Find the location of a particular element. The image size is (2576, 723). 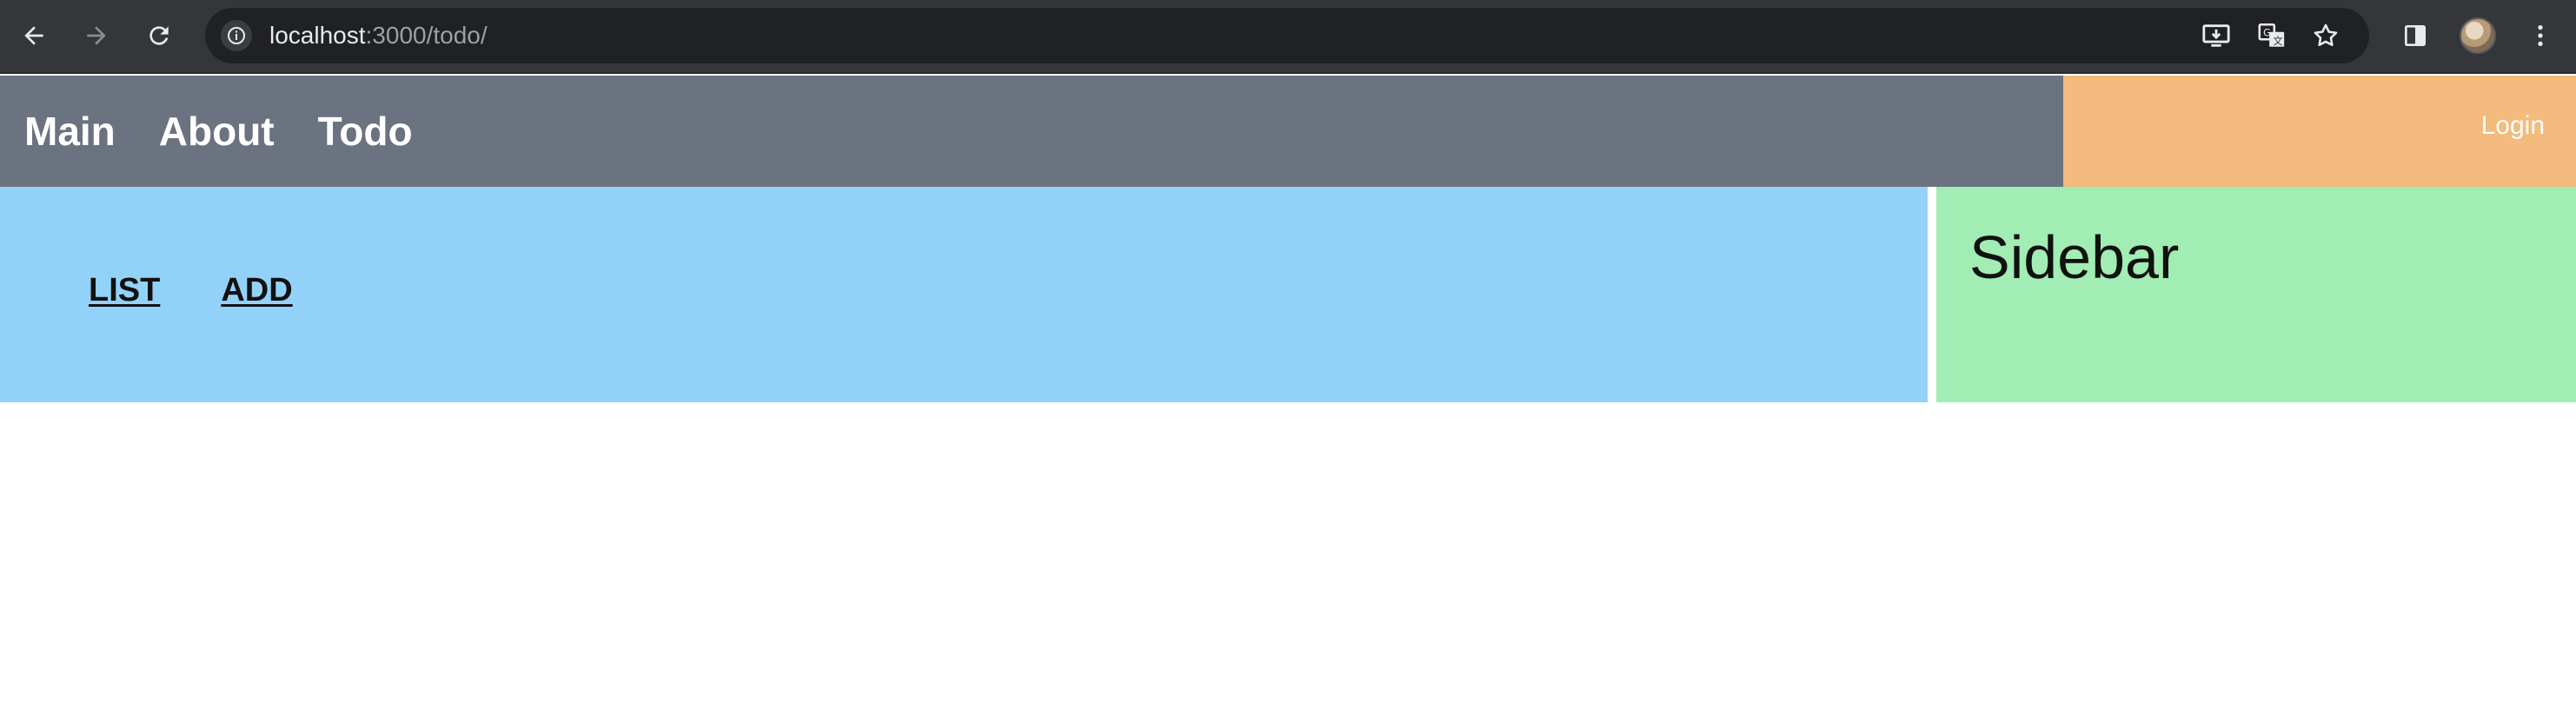

arrow-left-icon is located at coordinates (33, 35).